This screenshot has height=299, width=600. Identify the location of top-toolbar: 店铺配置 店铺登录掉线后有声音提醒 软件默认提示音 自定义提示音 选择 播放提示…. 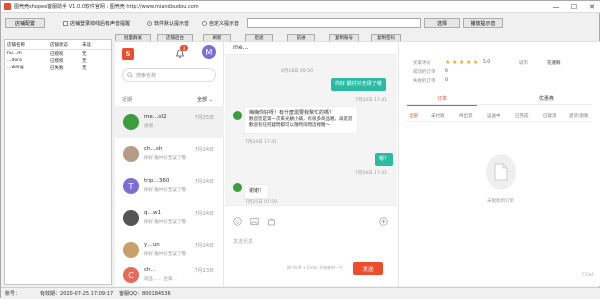
(300, 23).